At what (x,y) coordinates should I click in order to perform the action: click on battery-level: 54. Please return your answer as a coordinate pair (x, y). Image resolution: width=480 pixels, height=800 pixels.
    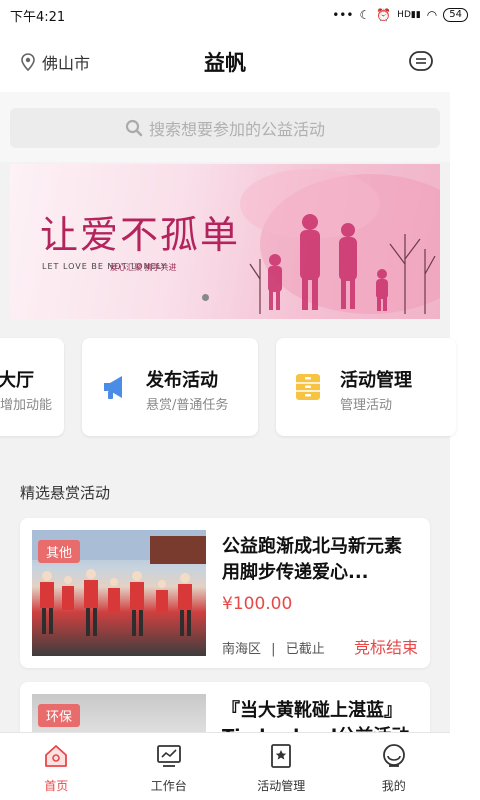
    Looking at the image, I should click on (455, 14).